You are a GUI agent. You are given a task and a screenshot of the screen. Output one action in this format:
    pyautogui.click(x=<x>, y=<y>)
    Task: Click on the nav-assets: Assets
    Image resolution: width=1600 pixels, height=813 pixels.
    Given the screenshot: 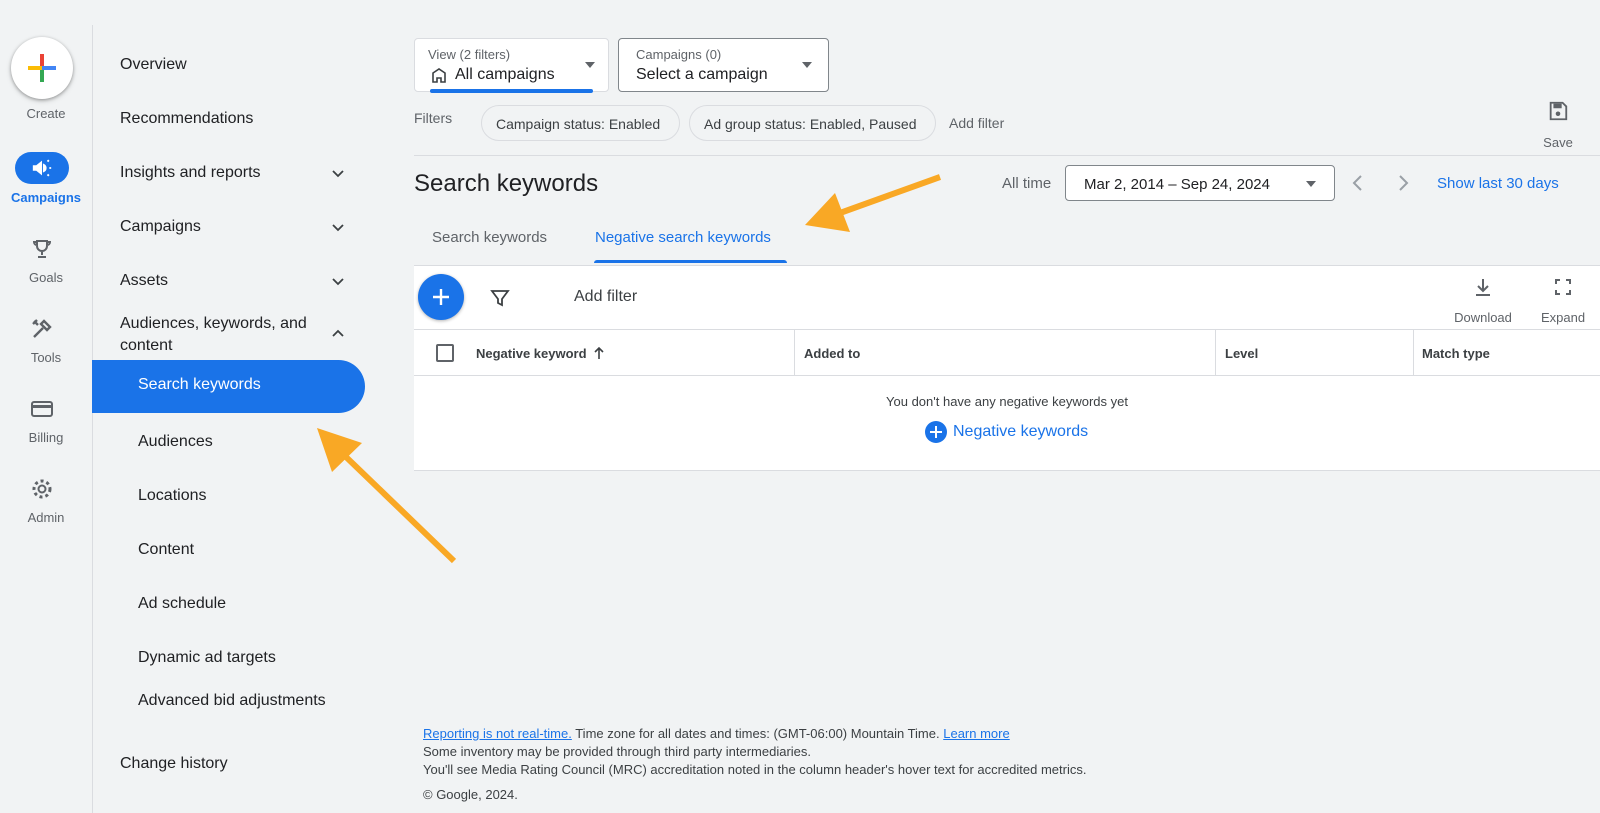 What is the action you would take?
    pyautogui.click(x=144, y=281)
    